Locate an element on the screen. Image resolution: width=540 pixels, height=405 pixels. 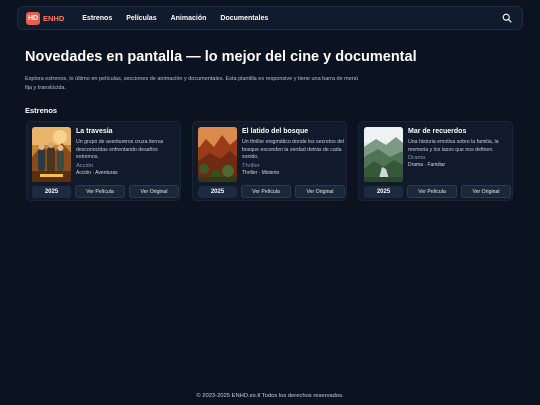
movie-tags: Thriller · Misterio is located at coordinates (261, 172).